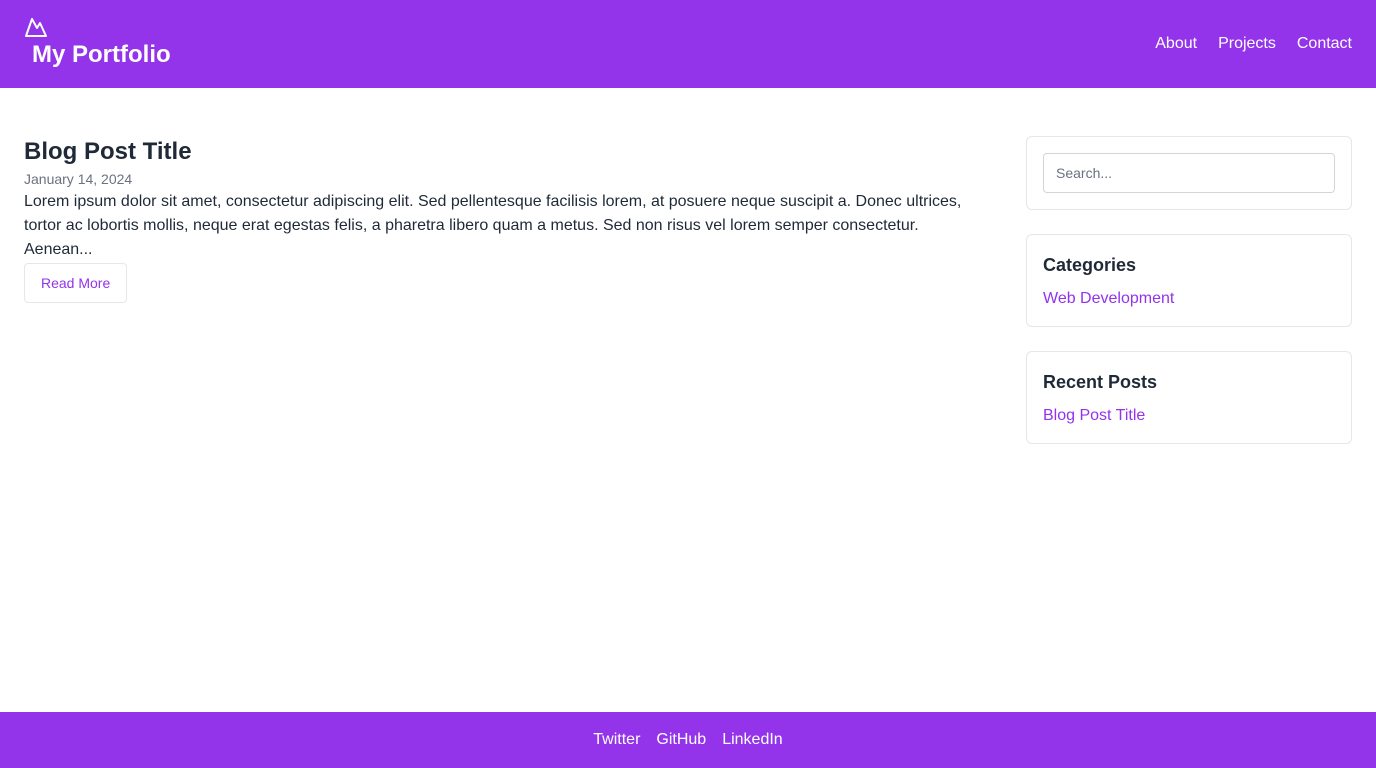 Image resolution: width=1376 pixels, height=768 pixels. I want to click on recent-post-link: Blog Post Title, so click(1189, 416).